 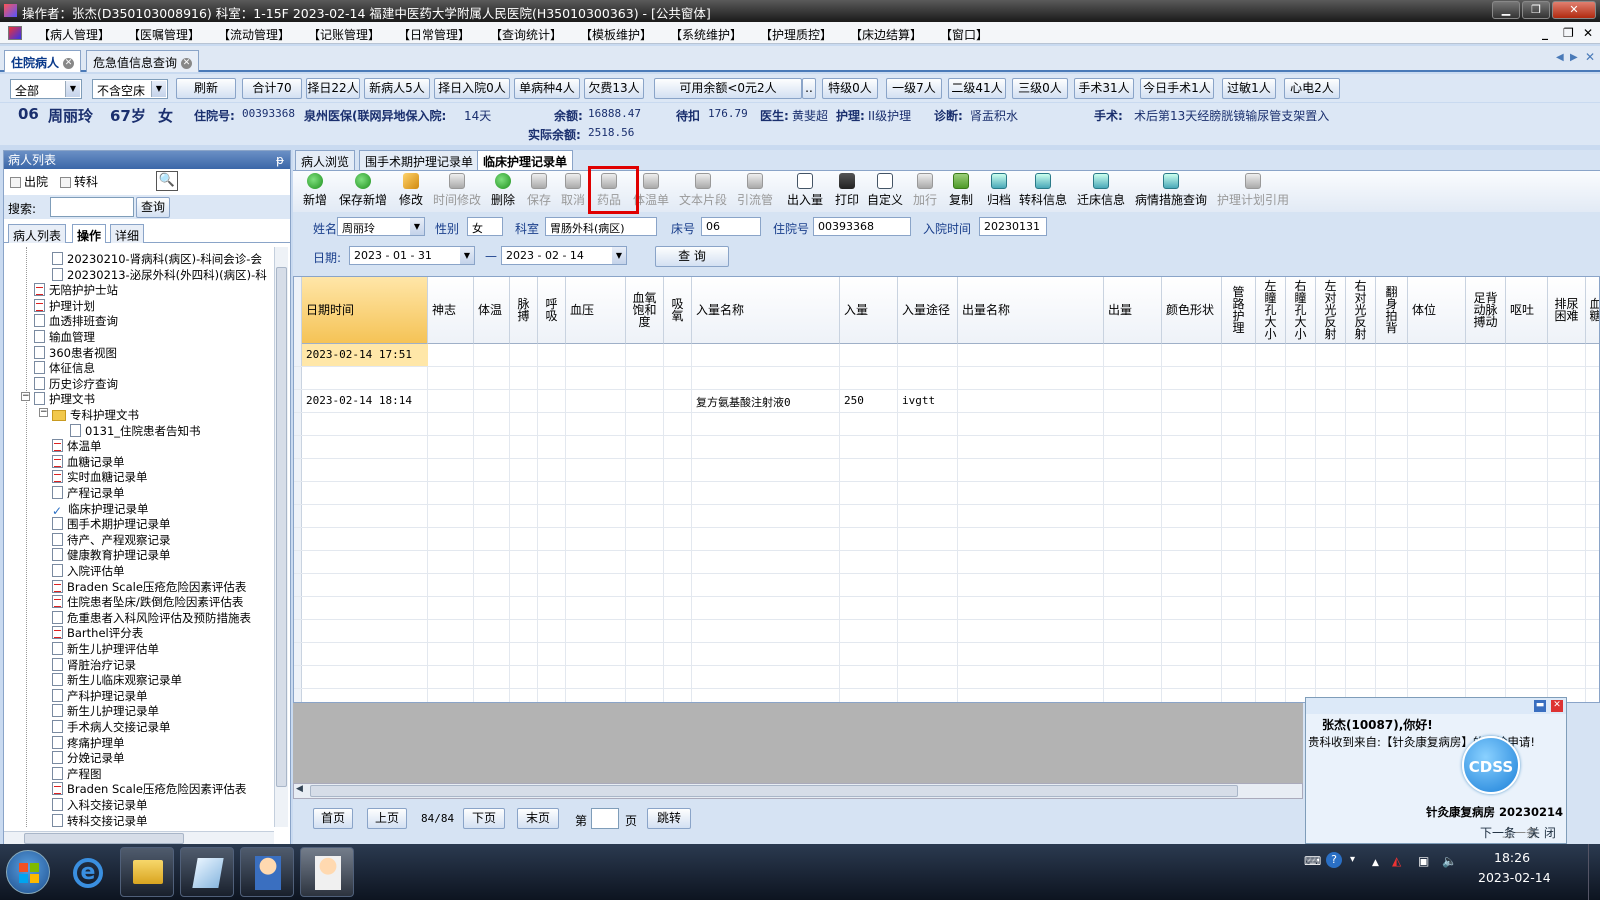 What do you see at coordinates (434, 34) in the screenshot?
I see `menu-daily: 【日常管理】` at bounding box center [434, 34].